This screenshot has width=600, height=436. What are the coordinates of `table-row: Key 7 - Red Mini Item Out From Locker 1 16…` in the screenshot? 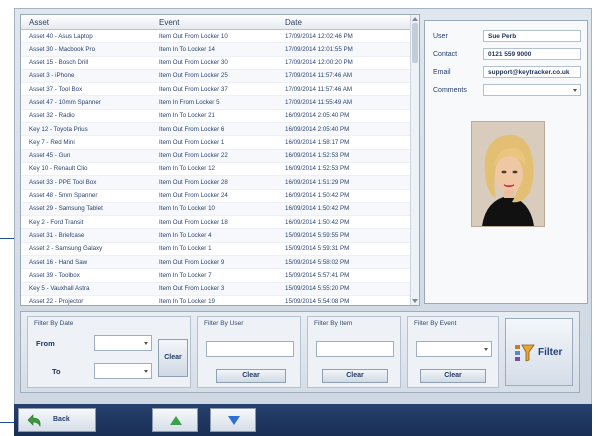 It's located at (216, 143).